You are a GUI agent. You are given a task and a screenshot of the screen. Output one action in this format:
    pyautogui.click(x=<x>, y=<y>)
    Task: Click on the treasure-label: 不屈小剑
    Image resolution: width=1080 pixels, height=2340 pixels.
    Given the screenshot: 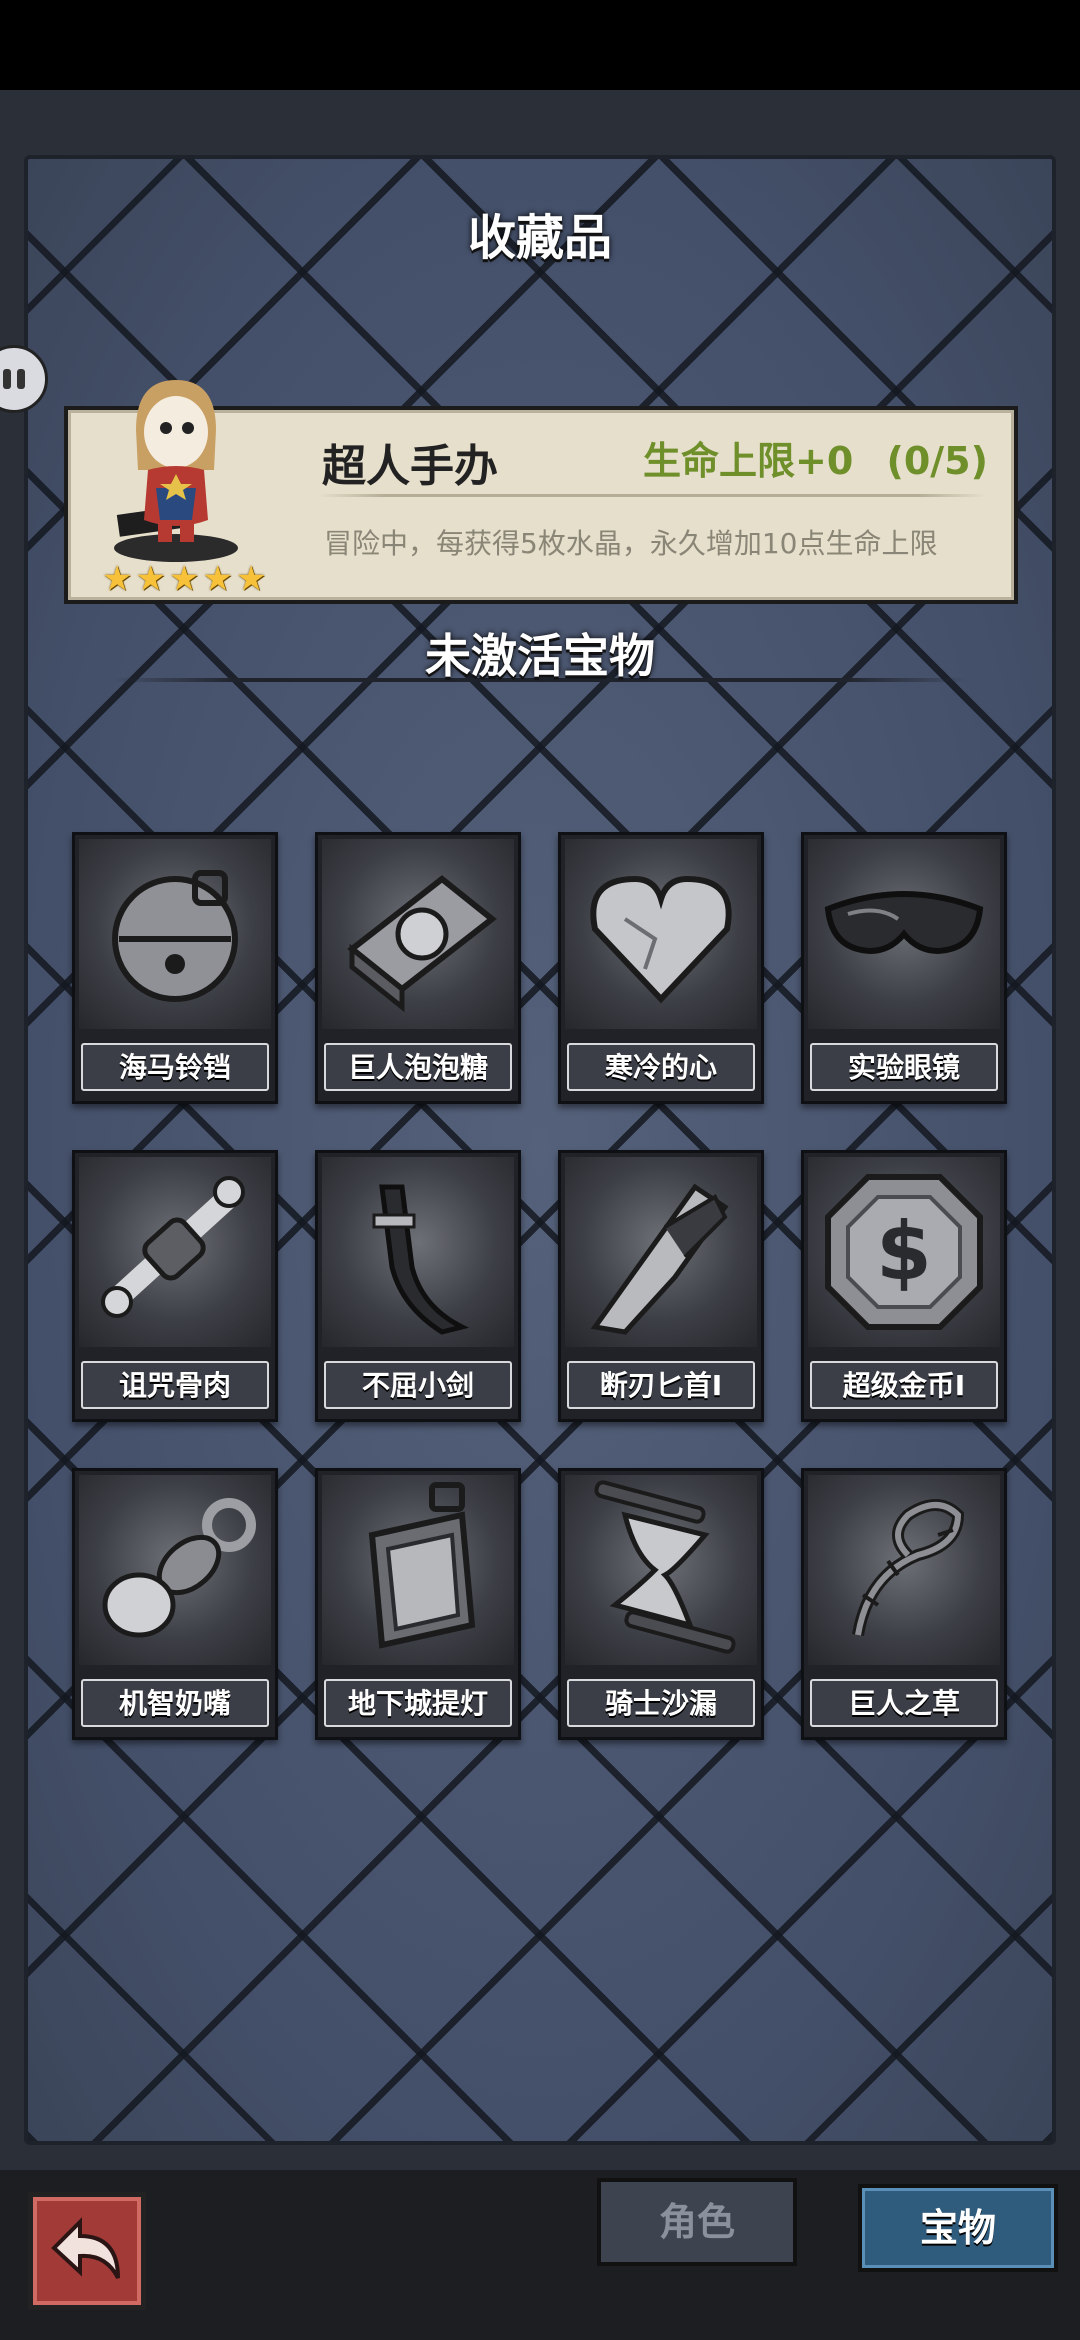 What is the action you would take?
    pyautogui.click(x=418, y=1385)
    